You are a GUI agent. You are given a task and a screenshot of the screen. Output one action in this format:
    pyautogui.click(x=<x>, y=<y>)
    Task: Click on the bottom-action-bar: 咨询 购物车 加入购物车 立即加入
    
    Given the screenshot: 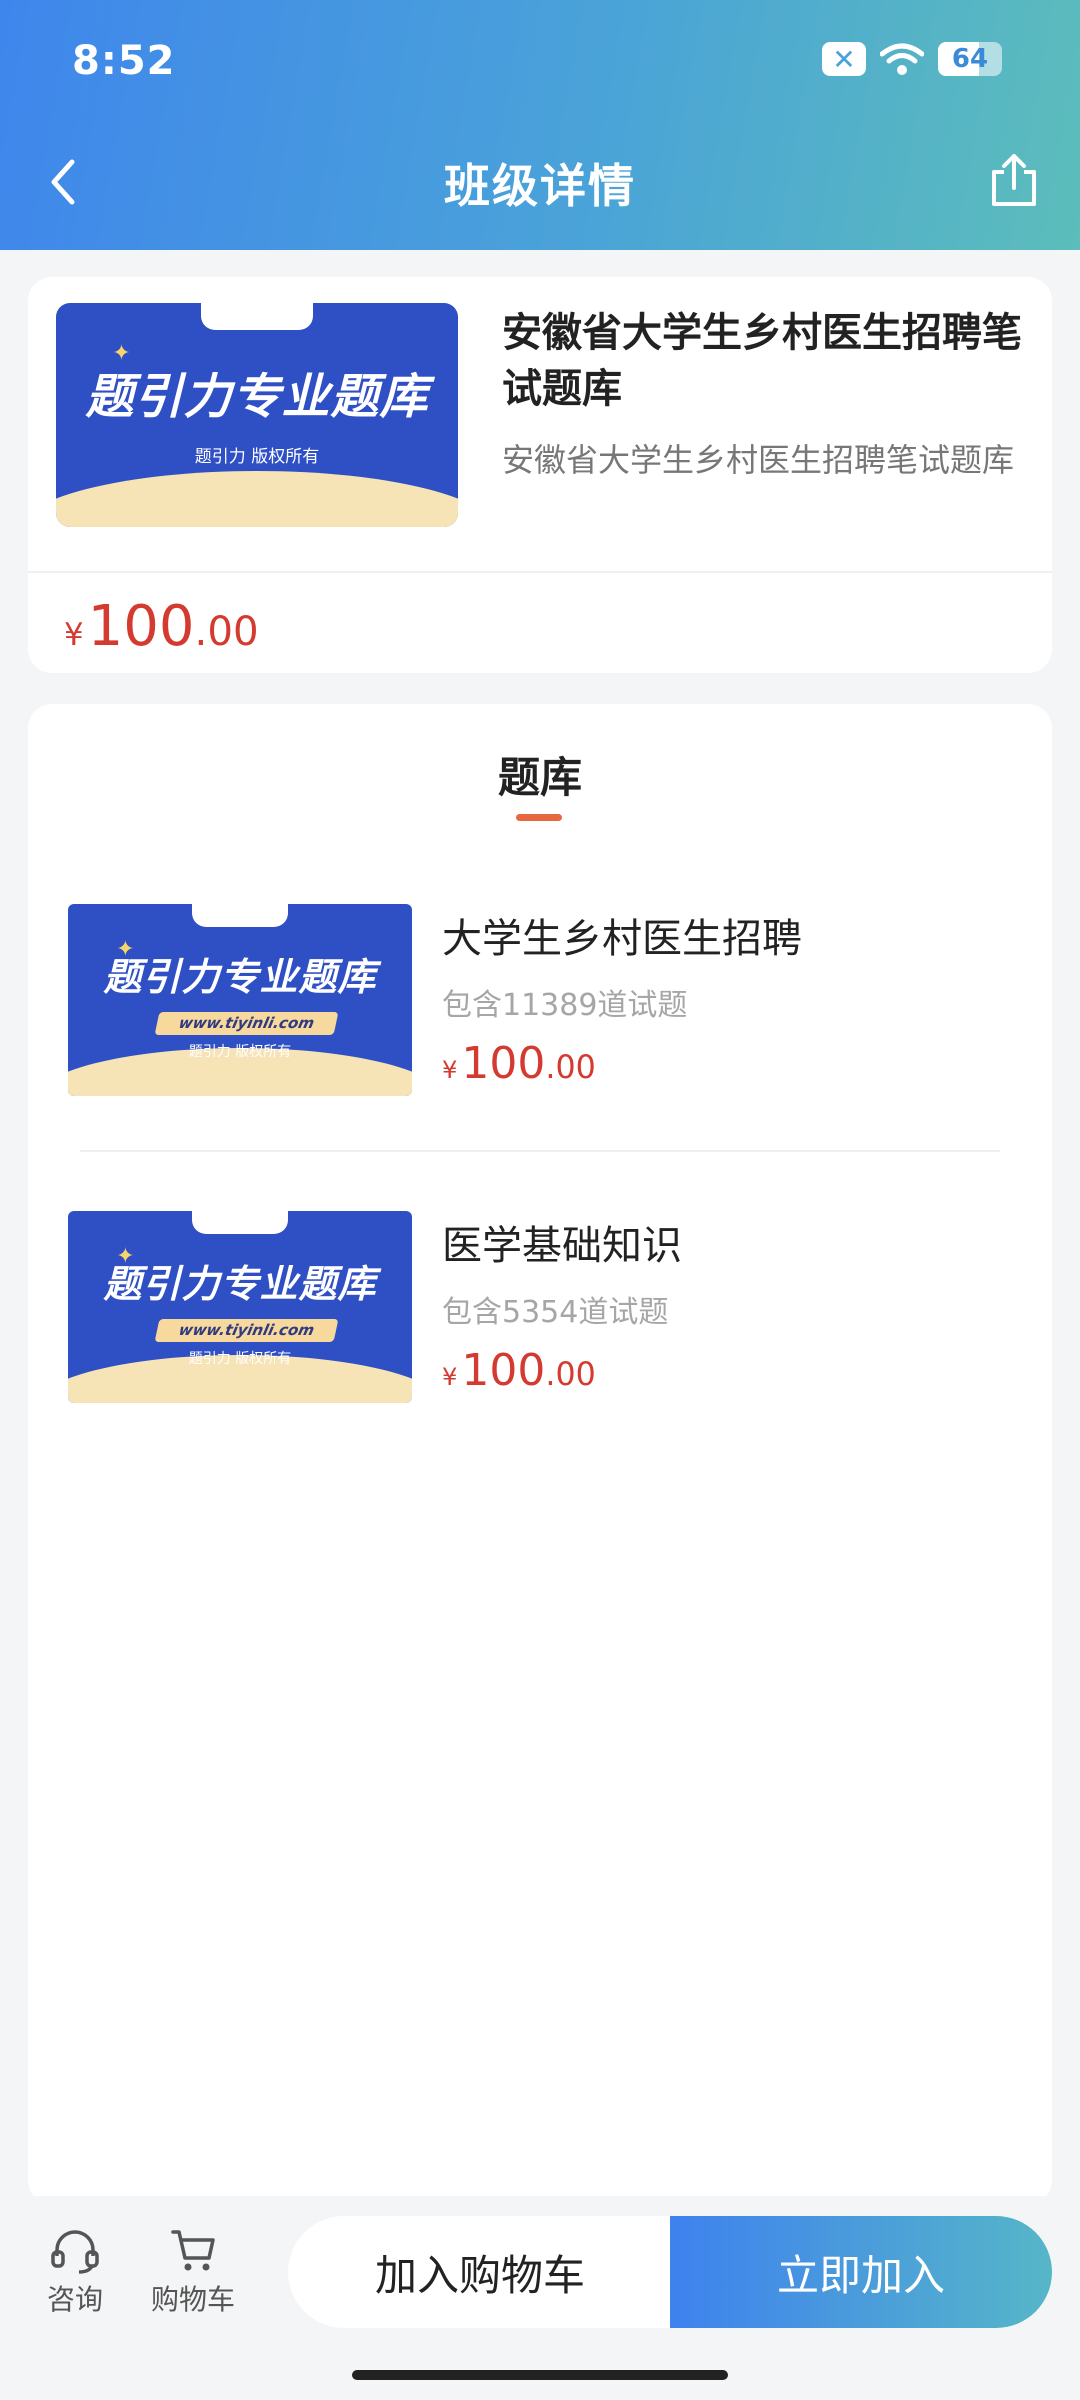 What is the action you would take?
    pyautogui.click(x=540, y=2271)
    